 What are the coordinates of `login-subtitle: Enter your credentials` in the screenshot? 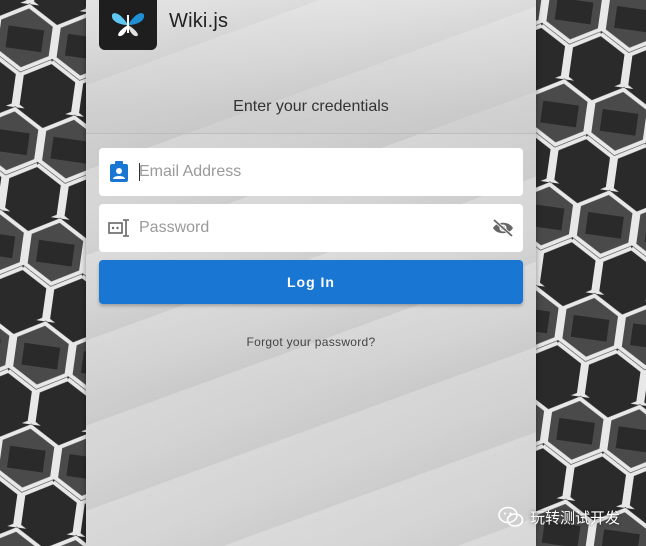 It's located at (311, 106).